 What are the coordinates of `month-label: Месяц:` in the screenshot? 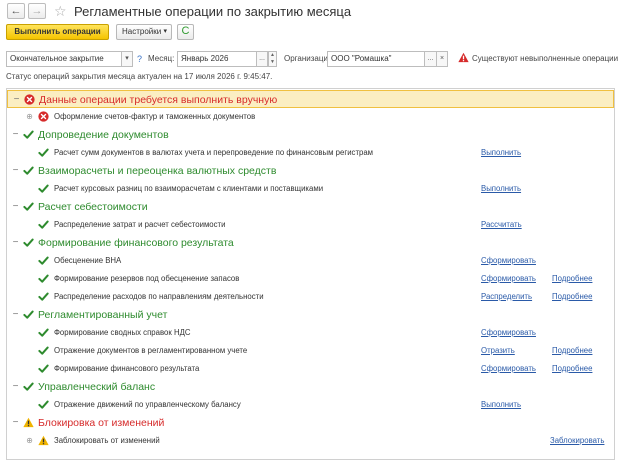 It's located at (161, 58).